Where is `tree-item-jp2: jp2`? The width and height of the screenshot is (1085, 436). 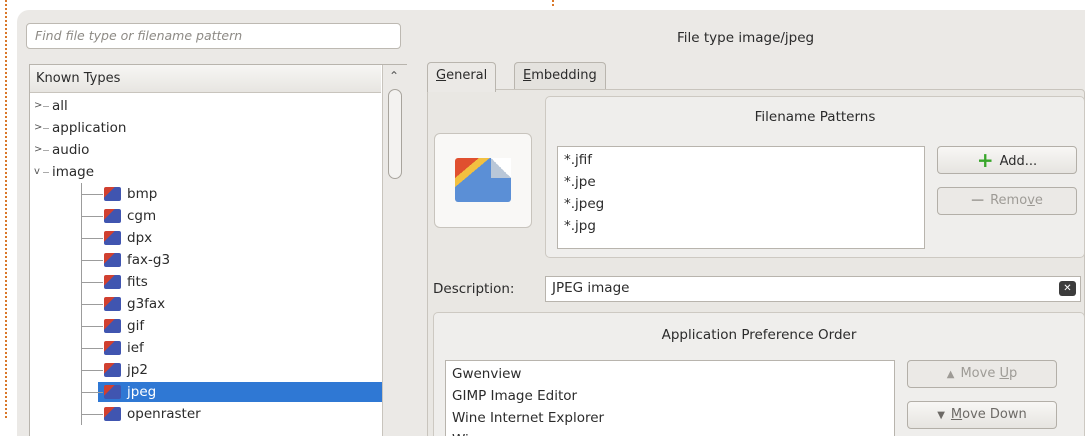
tree-item-jp2: jp2 is located at coordinates (205, 370).